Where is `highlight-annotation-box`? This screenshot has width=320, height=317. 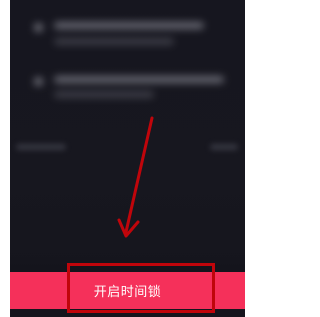 highlight-annotation-box is located at coordinates (141, 288).